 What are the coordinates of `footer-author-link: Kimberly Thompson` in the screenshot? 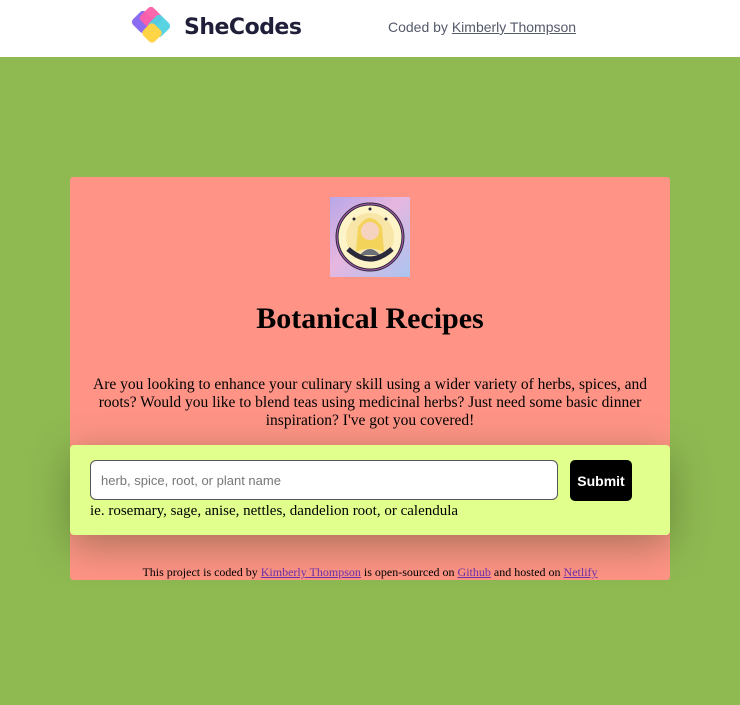 It's located at (311, 572).